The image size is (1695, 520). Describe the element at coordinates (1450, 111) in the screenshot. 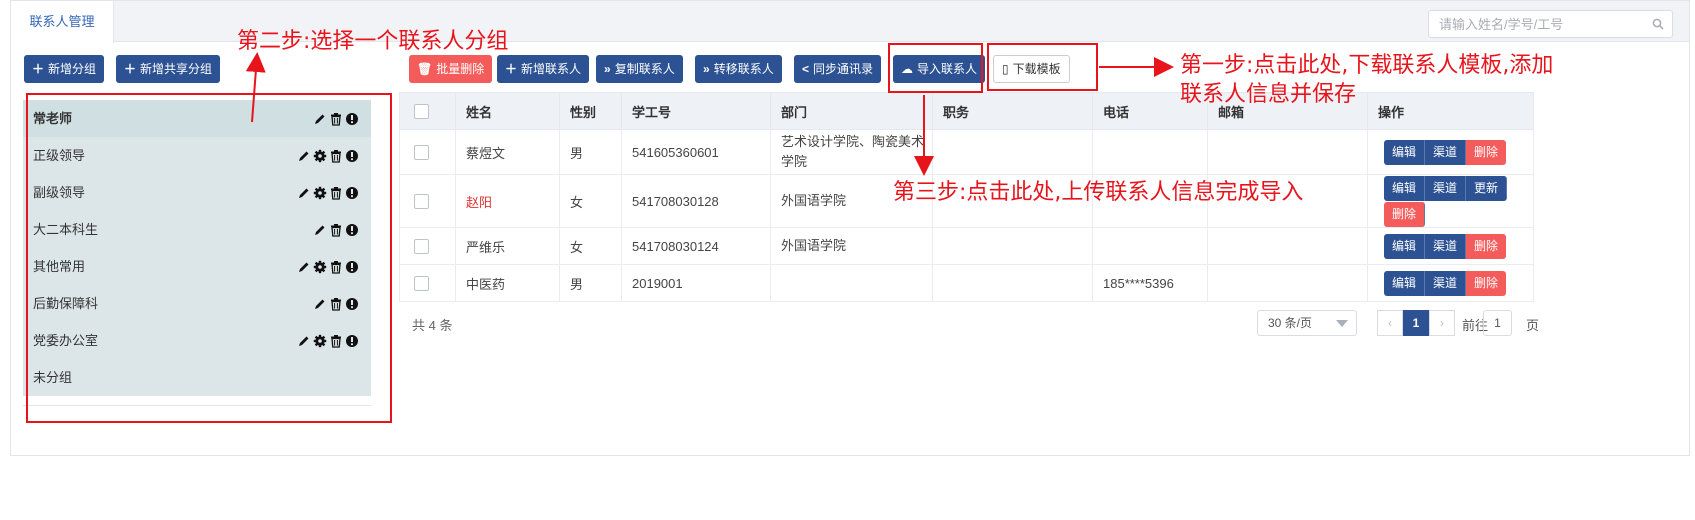

I see `col-header-actions: 操作` at that location.